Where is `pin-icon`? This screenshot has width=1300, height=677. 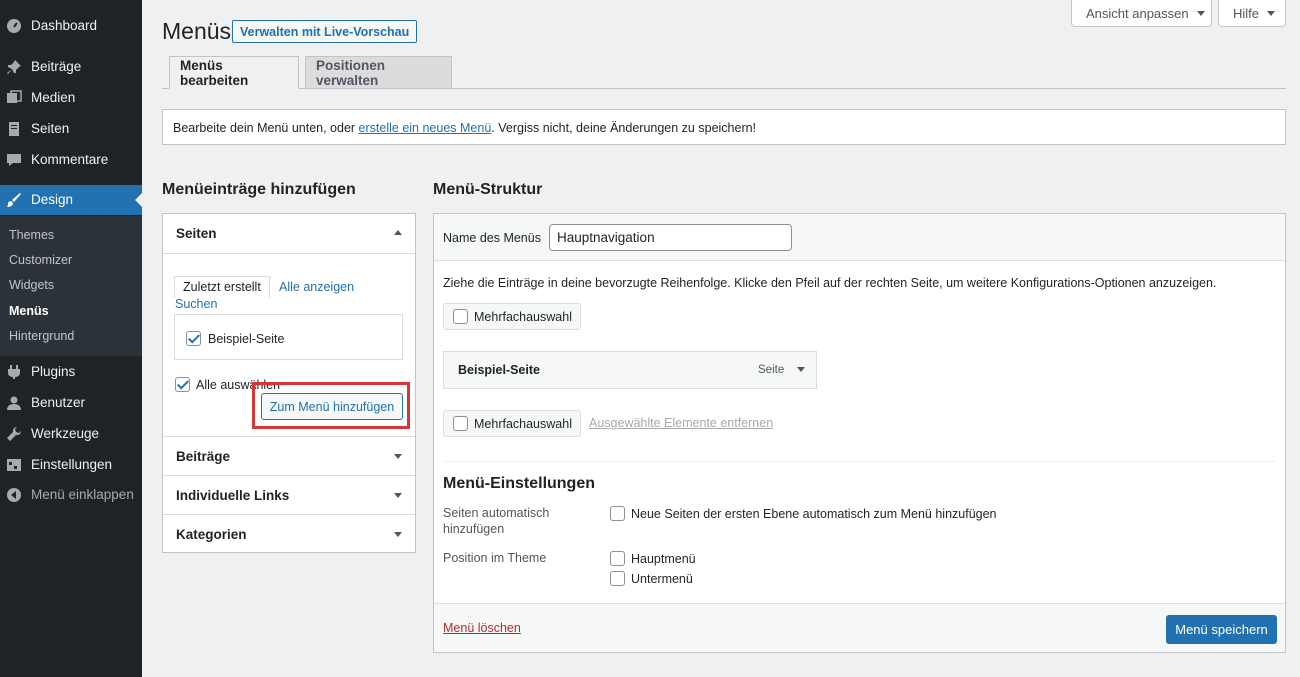
pin-icon is located at coordinates (14, 67).